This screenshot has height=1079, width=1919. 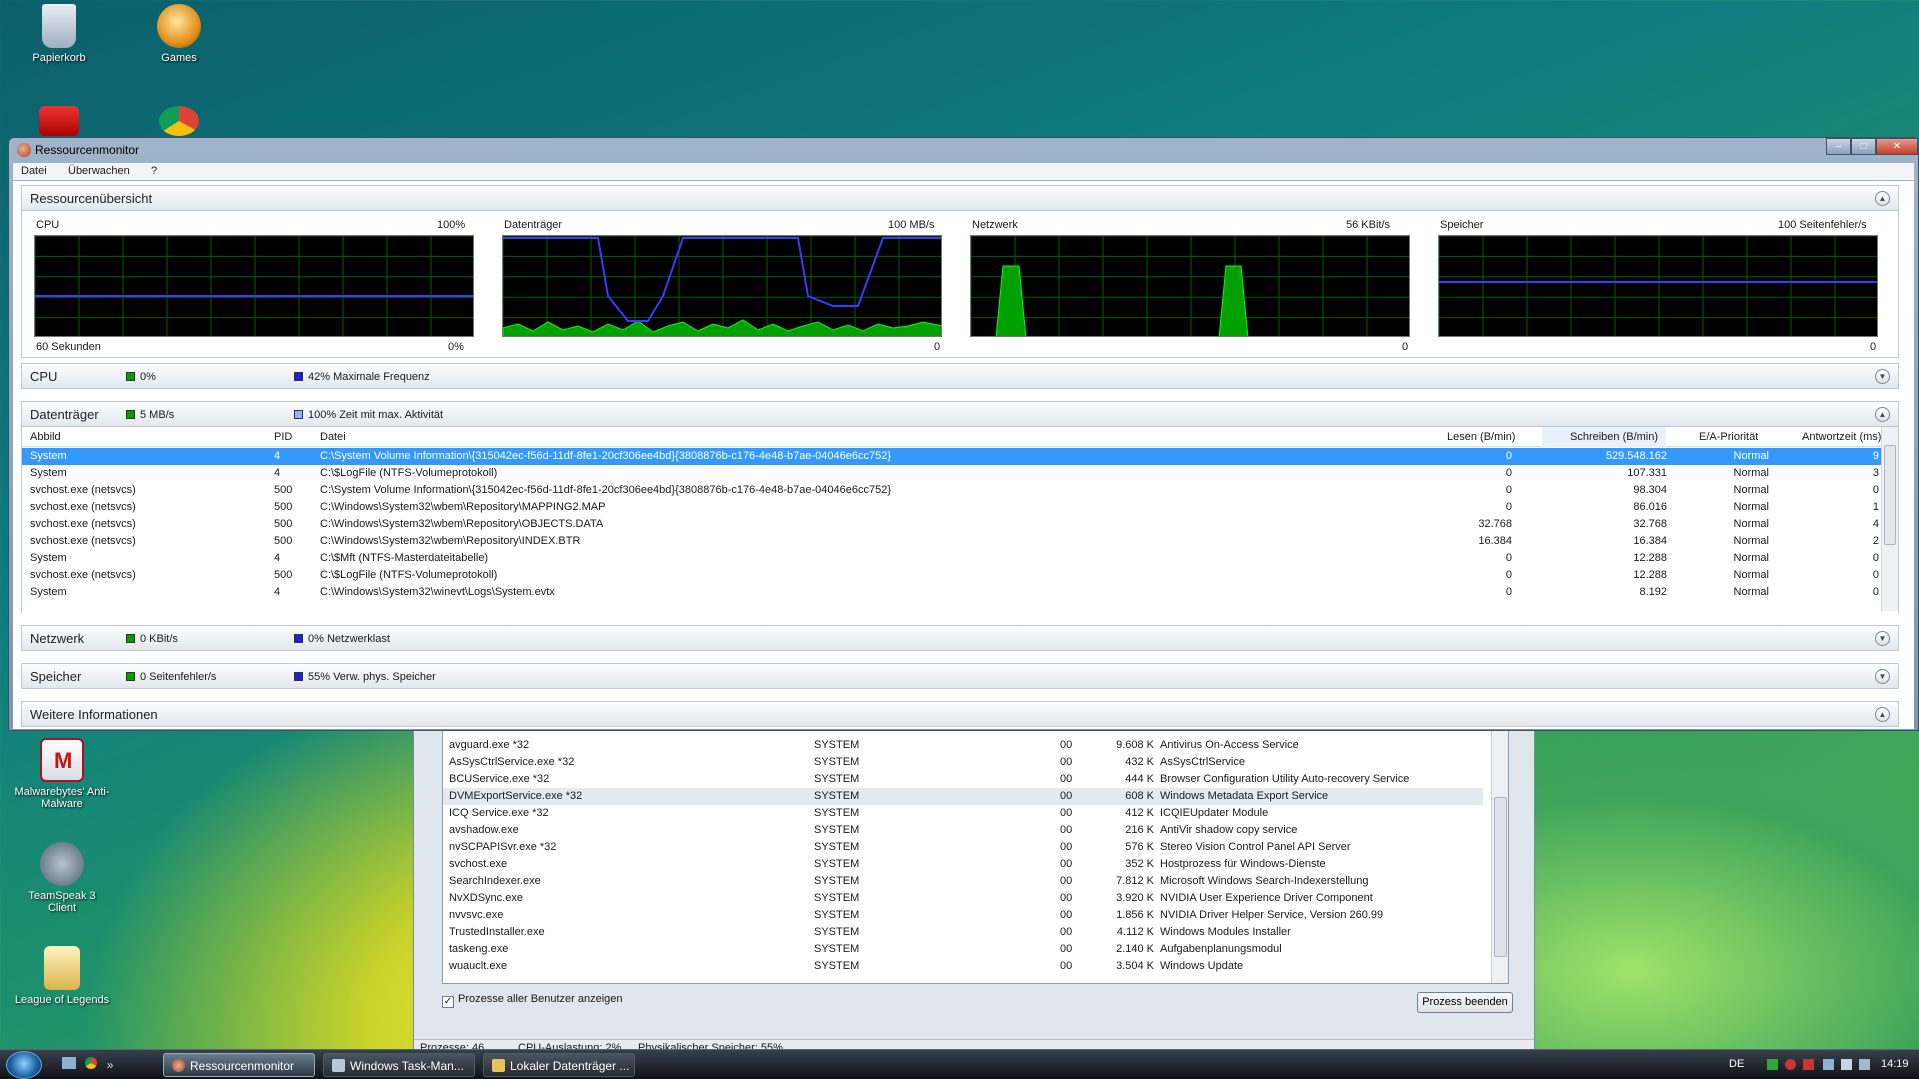 What do you see at coordinates (91, 1063) in the screenshot?
I see `chrome-quick-icon` at bounding box center [91, 1063].